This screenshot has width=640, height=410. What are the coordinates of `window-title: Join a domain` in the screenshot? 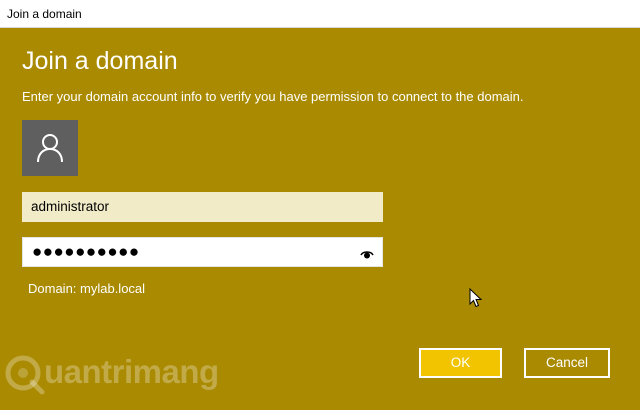 It's located at (44, 14).